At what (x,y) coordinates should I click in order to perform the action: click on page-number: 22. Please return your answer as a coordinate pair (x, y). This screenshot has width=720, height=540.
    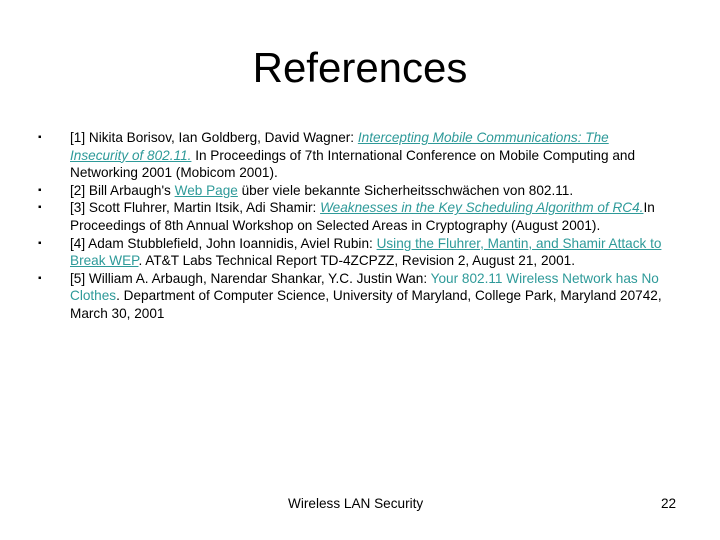
    Looking at the image, I should click on (669, 503).